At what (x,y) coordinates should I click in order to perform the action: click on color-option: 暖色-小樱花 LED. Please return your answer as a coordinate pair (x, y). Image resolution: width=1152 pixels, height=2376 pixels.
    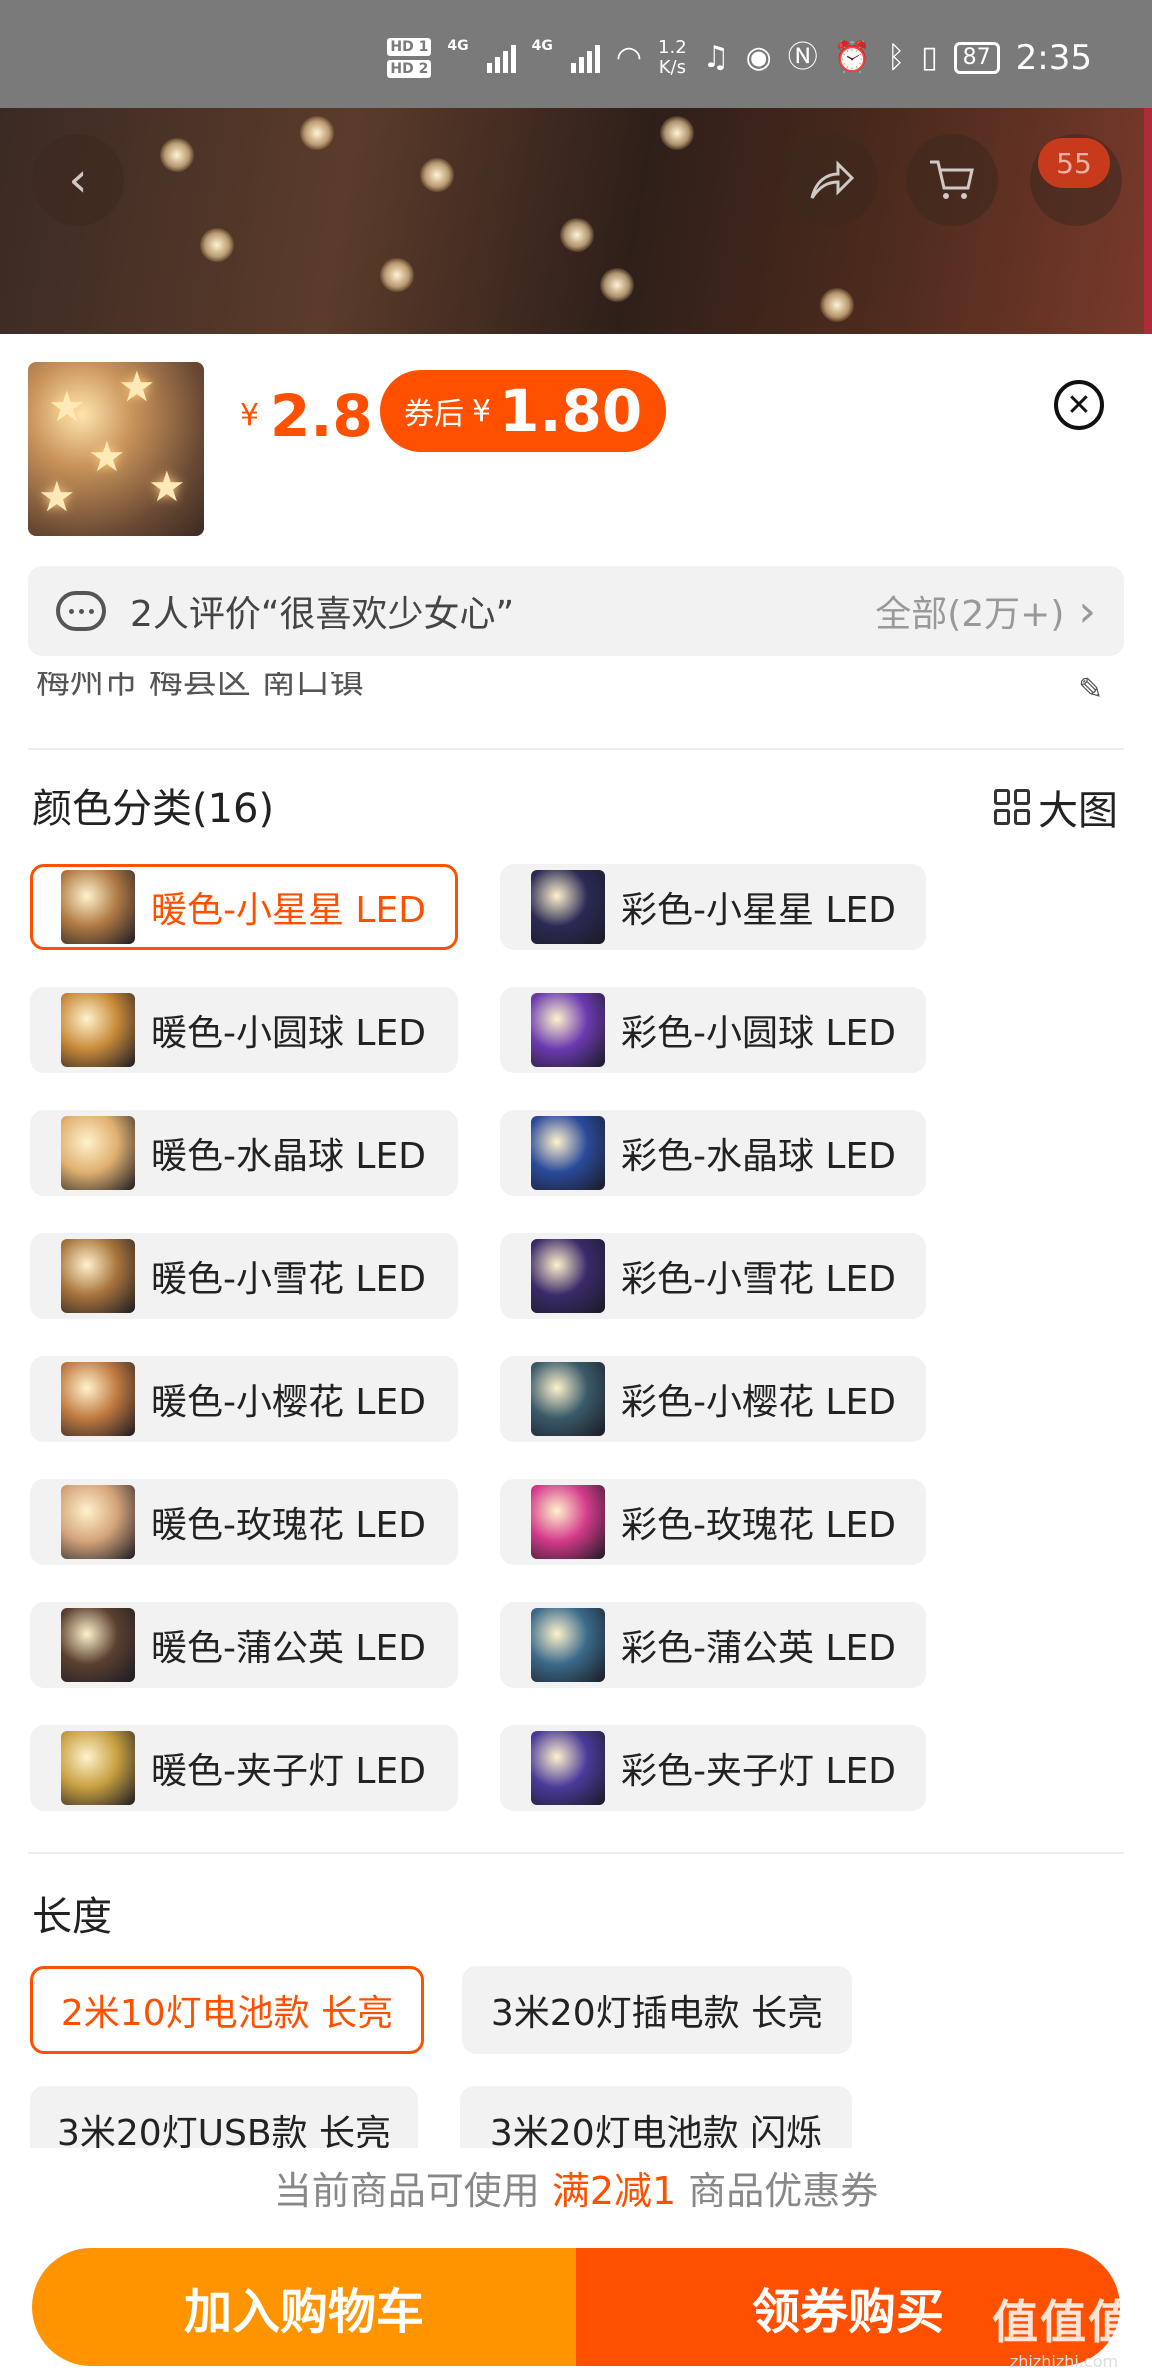
    Looking at the image, I should click on (244, 1399).